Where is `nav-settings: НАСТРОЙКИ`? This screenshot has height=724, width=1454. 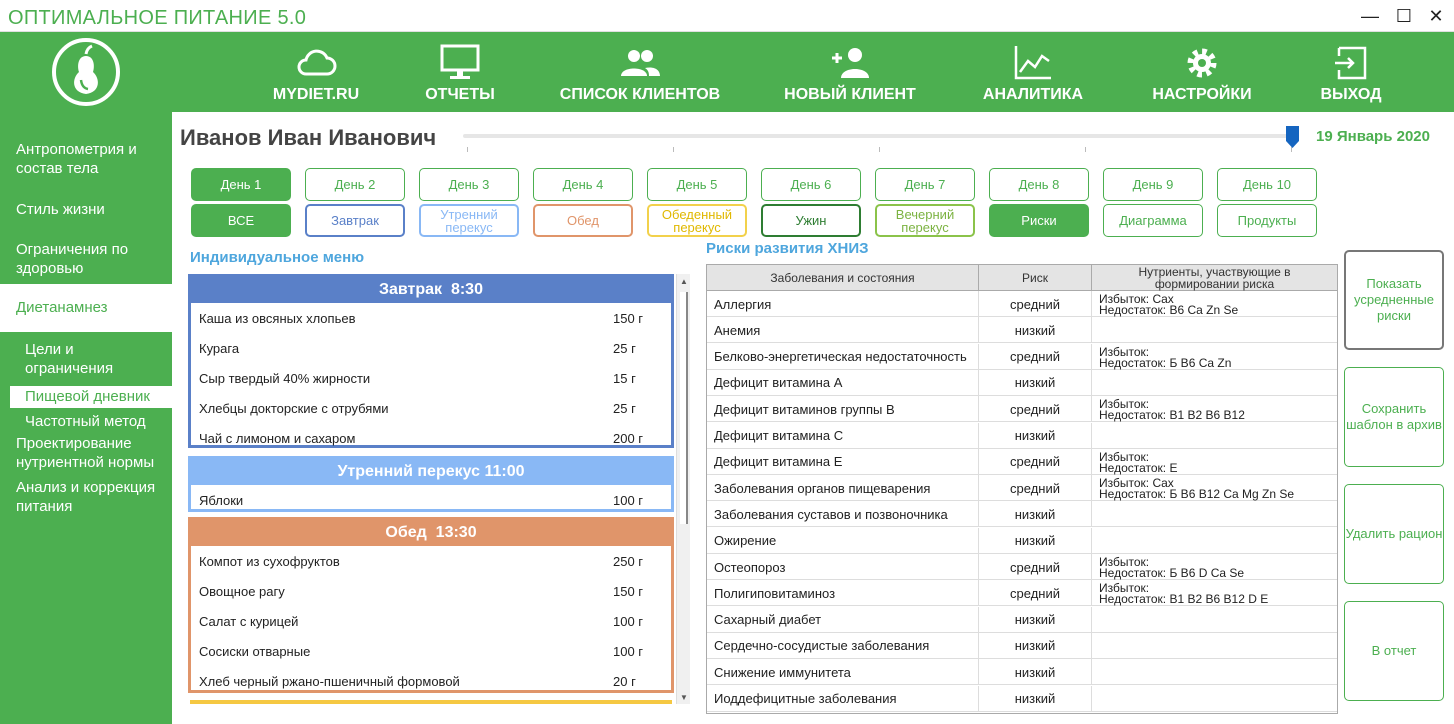 nav-settings: НАСТРОЙКИ is located at coordinates (1202, 74).